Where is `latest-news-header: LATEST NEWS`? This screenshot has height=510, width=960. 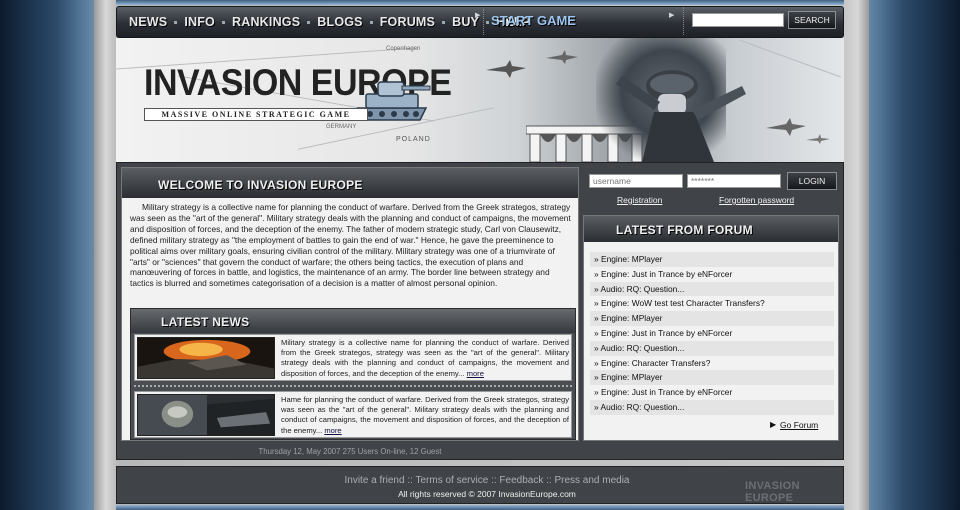
latest-news-header: LATEST NEWS is located at coordinates (353, 321).